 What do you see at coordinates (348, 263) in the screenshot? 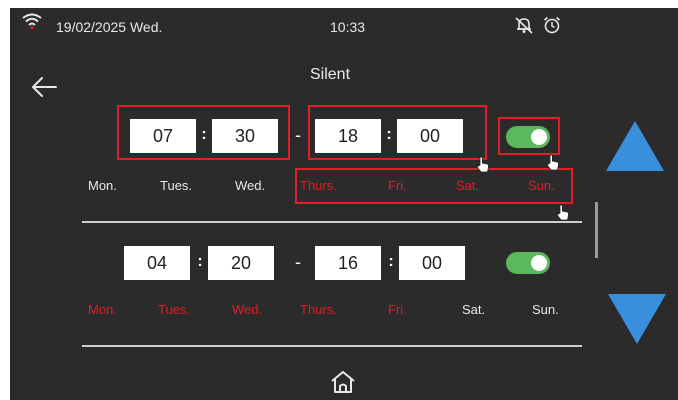
I see `end-hour-field: 16` at bounding box center [348, 263].